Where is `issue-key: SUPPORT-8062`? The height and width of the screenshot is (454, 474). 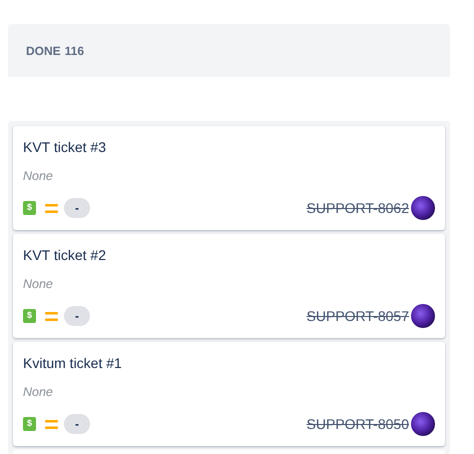 issue-key: SUPPORT-8062 is located at coordinates (357, 208).